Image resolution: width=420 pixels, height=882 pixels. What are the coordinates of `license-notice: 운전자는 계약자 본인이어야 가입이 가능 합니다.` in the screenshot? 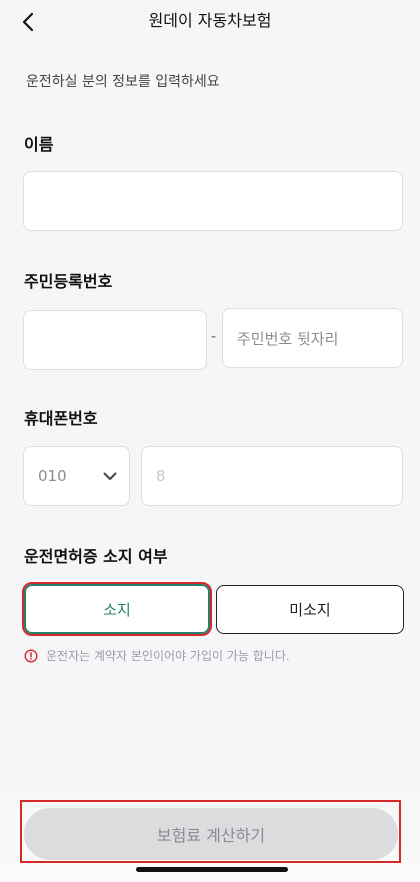 It's located at (157, 655).